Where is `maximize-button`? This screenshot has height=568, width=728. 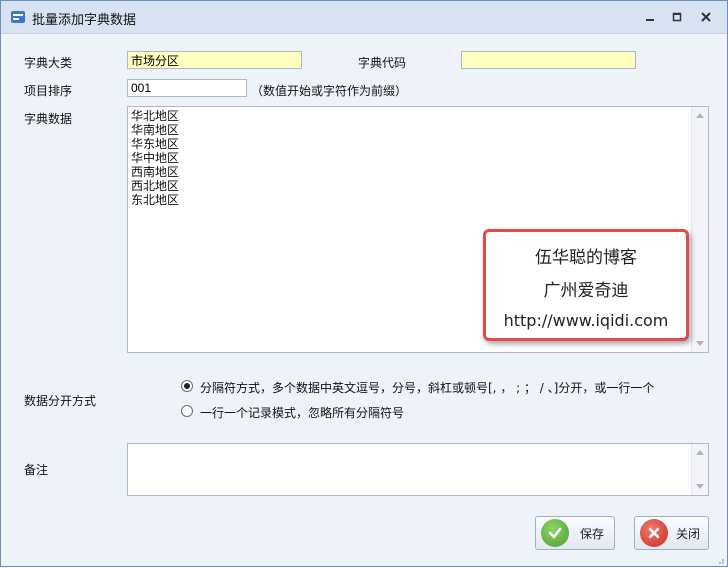 maximize-button is located at coordinates (677, 17).